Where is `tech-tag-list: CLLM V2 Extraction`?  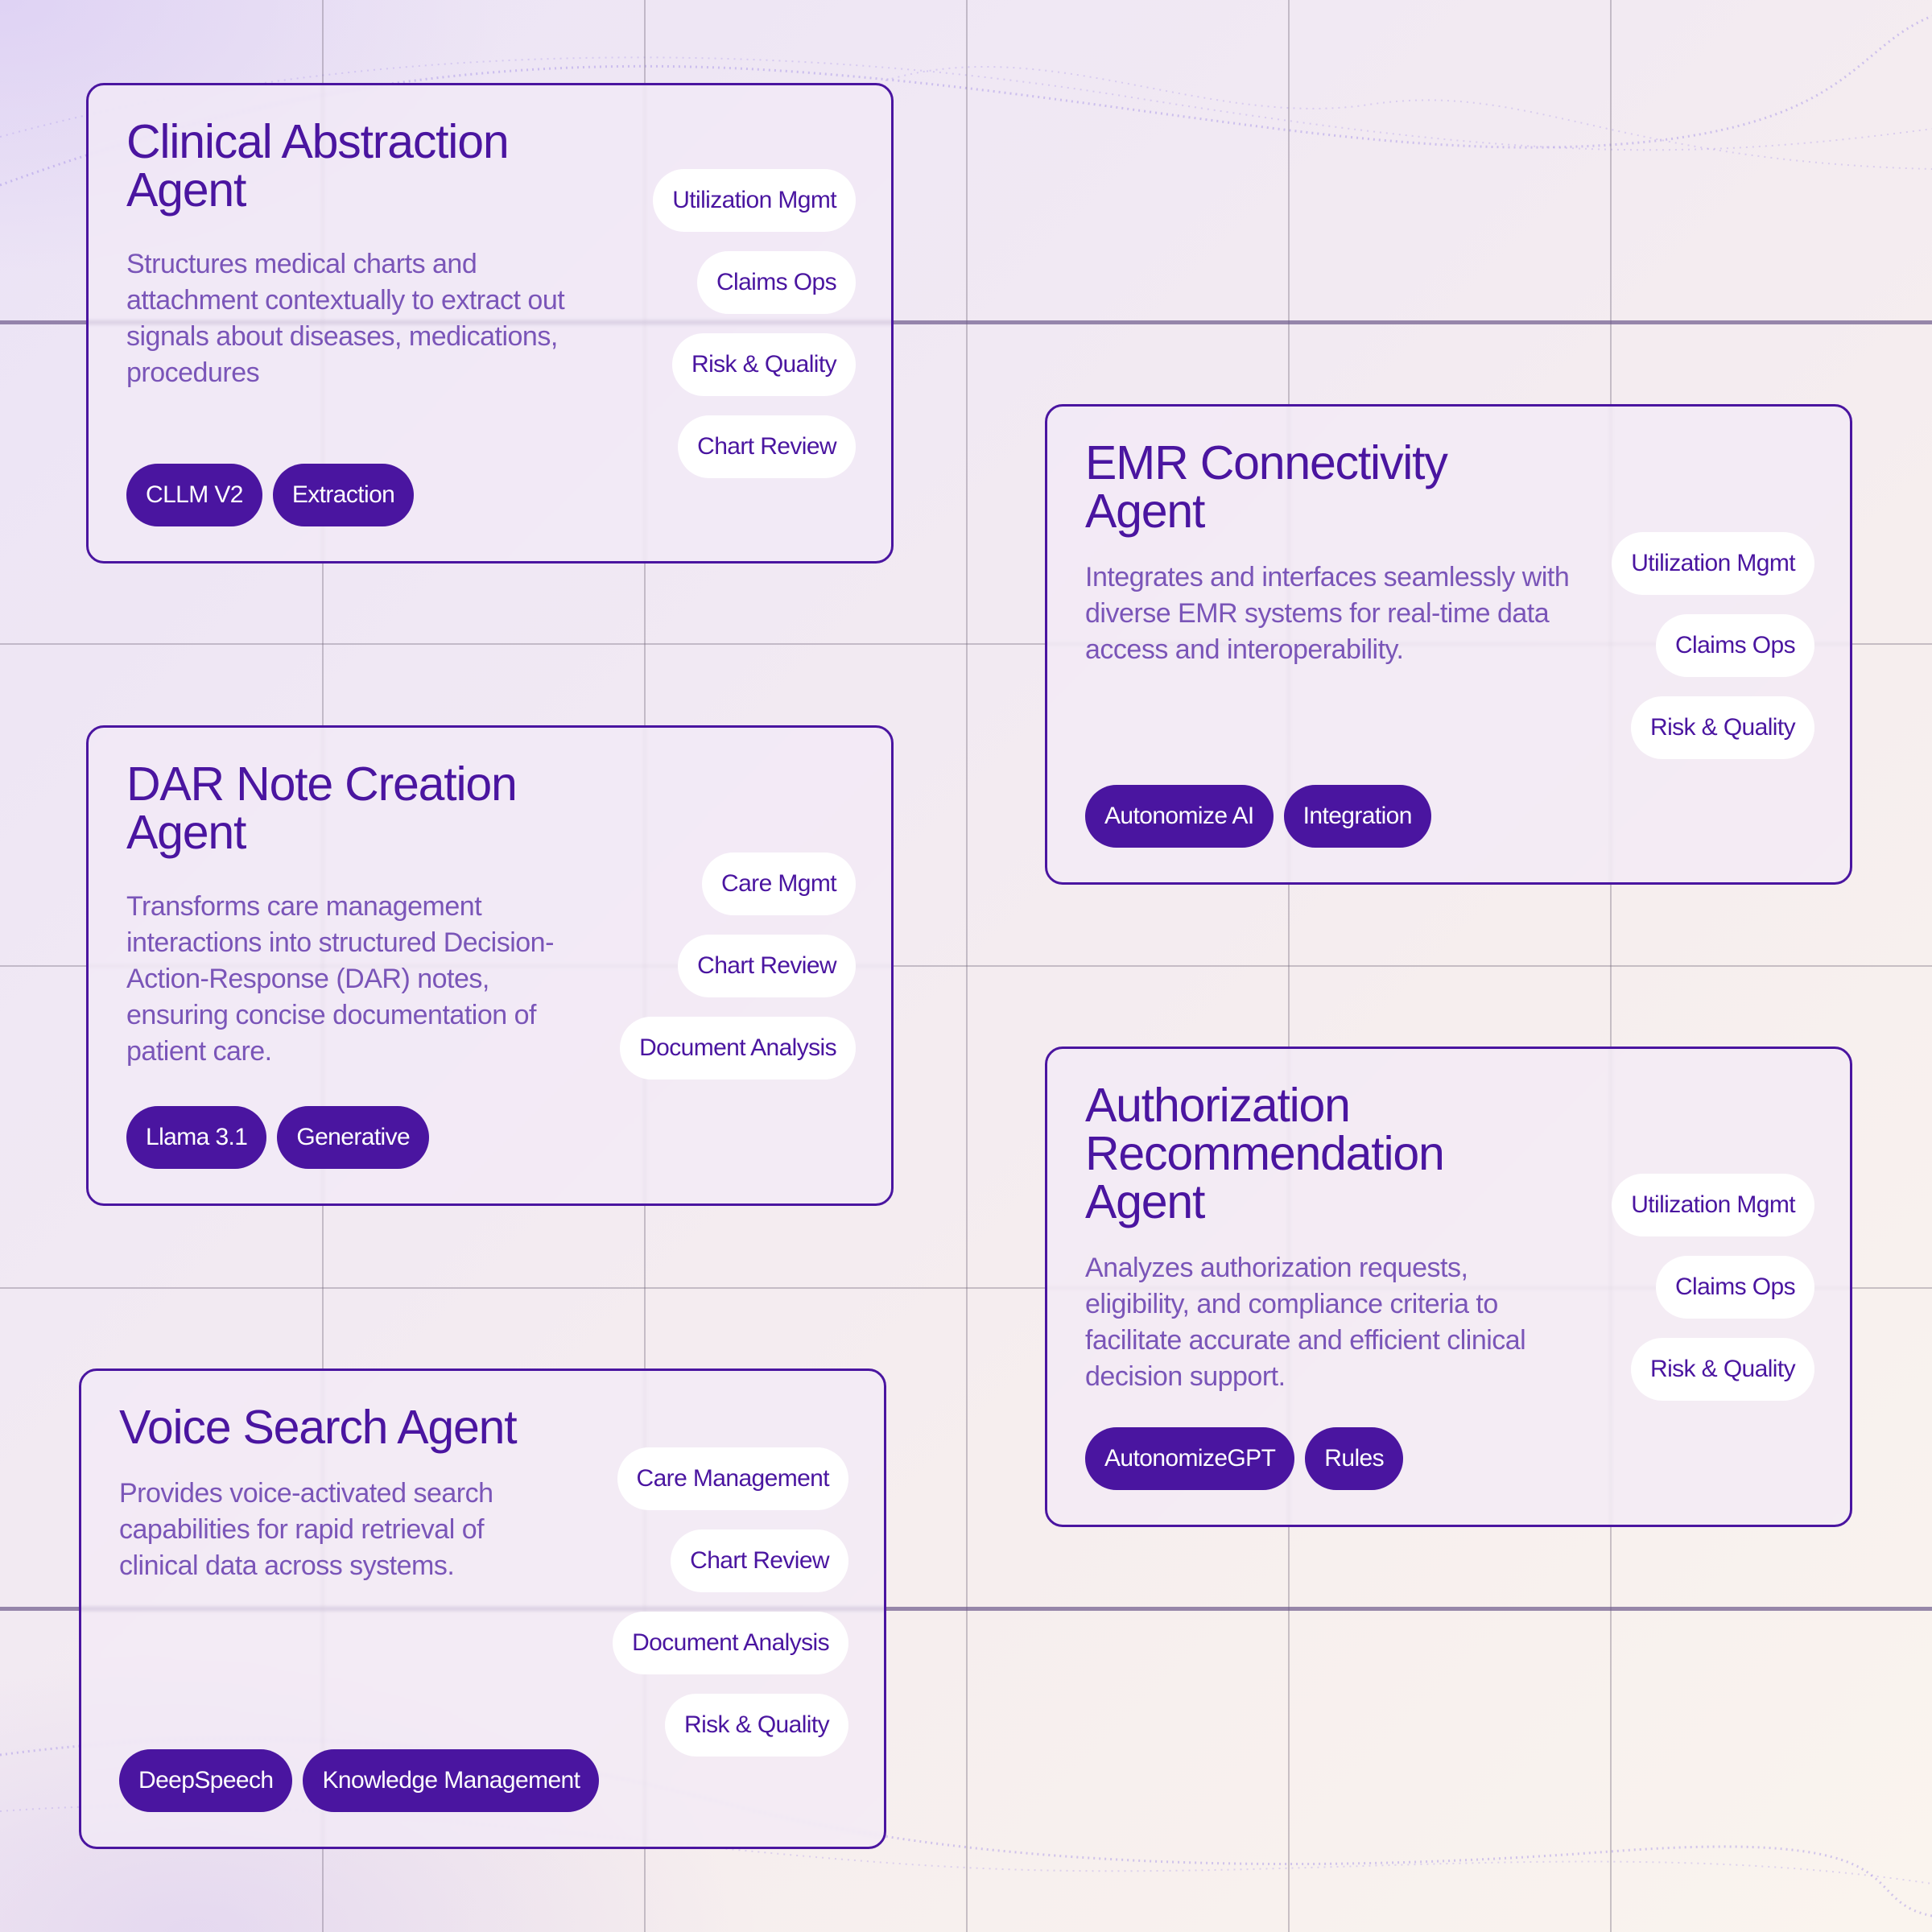 tech-tag-list: CLLM V2 Extraction is located at coordinates (270, 495).